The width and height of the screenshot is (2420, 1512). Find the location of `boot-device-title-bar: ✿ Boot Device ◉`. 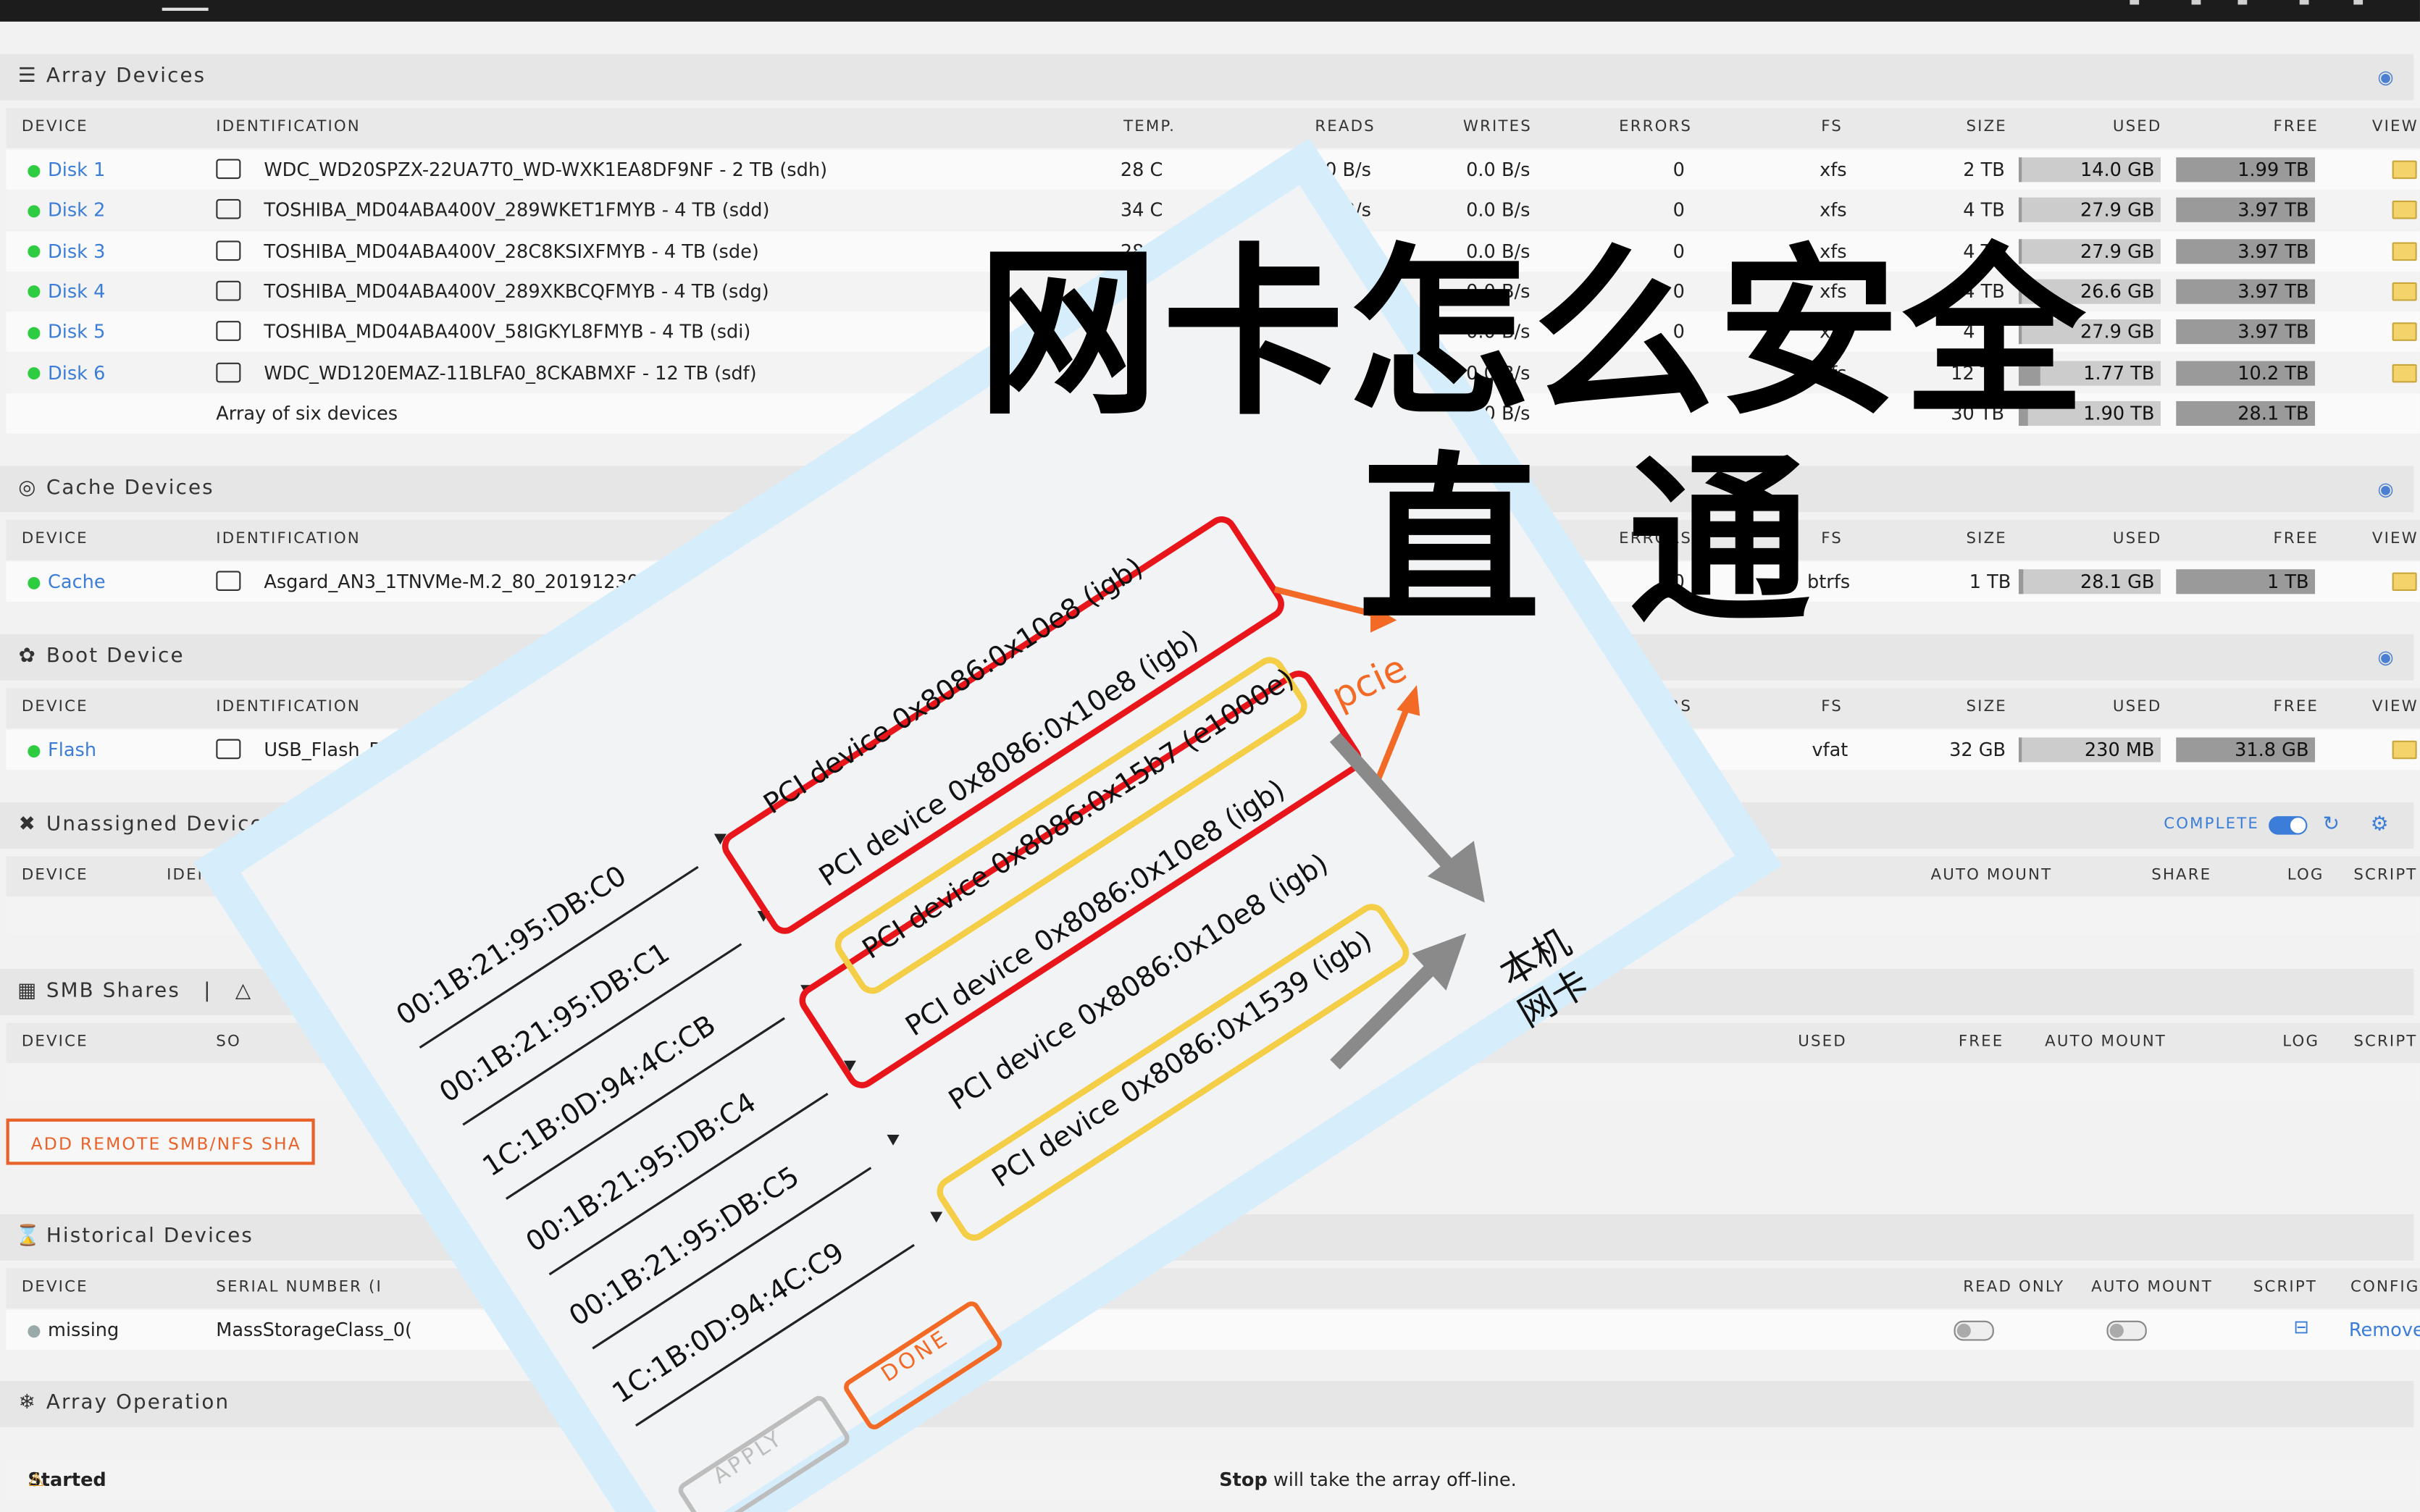

boot-device-title-bar: ✿ Boot Device ◉ is located at coordinates (1207, 657).